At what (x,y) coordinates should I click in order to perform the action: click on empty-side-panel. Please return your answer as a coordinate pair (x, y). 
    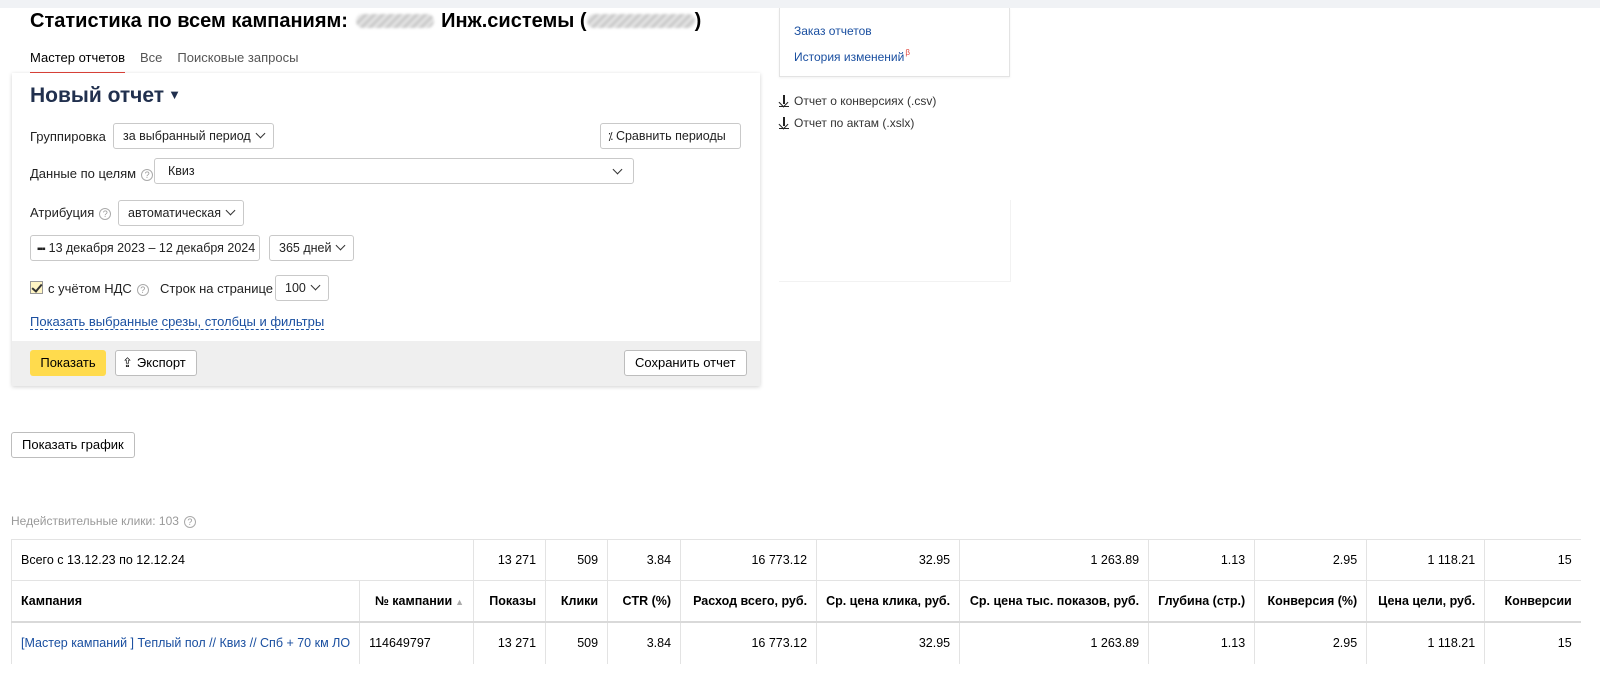
    Looking at the image, I should click on (895, 241).